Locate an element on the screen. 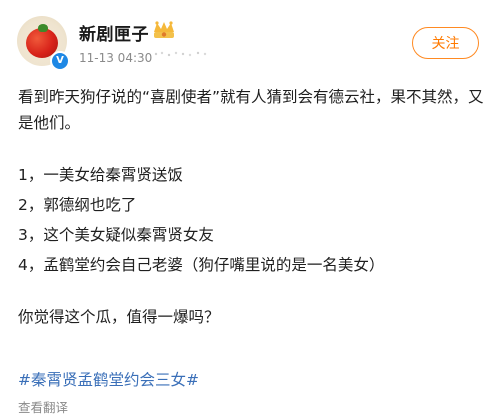 Image resolution: width=499 pixels, height=417 pixels. translate-link: 查看翻译 is located at coordinates (43, 406).